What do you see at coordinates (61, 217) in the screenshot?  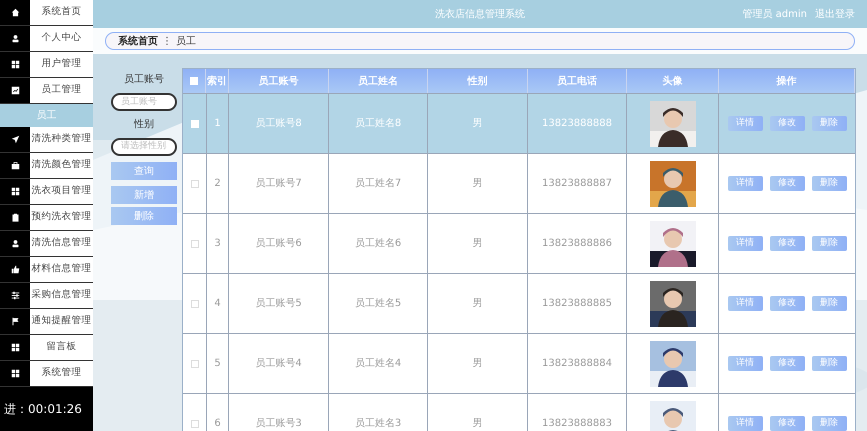 I see `sidebar-item: 预约洗衣管理` at bounding box center [61, 217].